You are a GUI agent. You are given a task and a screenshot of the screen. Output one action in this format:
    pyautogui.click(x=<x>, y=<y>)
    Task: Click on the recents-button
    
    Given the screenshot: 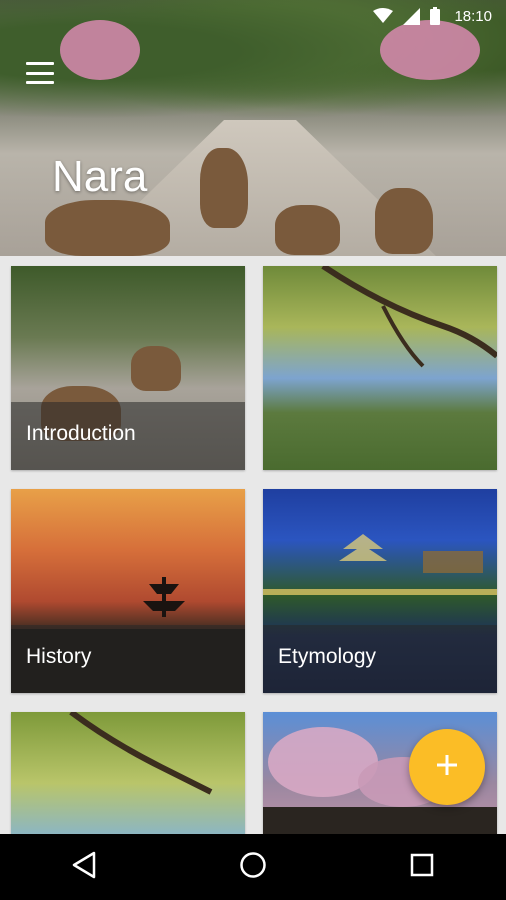 What is the action you would take?
    pyautogui.click(x=422, y=867)
    